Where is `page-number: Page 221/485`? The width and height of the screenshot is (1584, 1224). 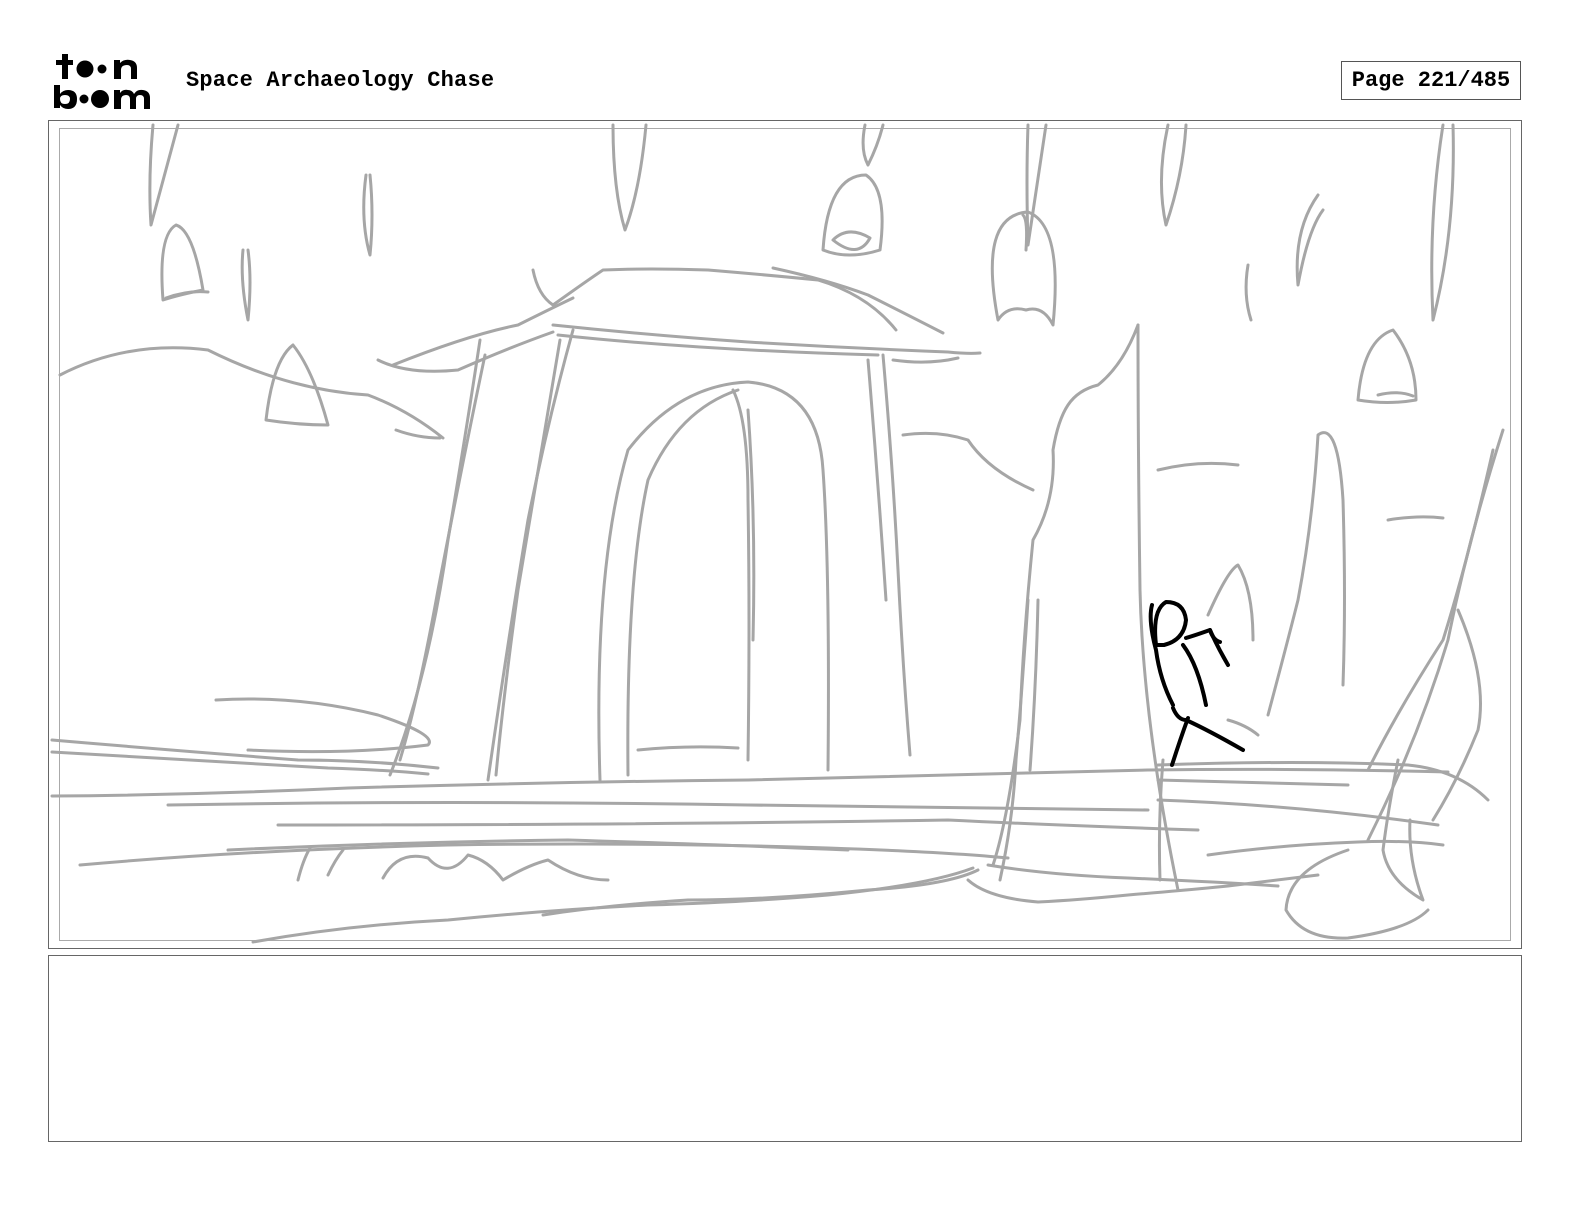 page-number: Page 221/485 is located at coordinates (1431, 80).